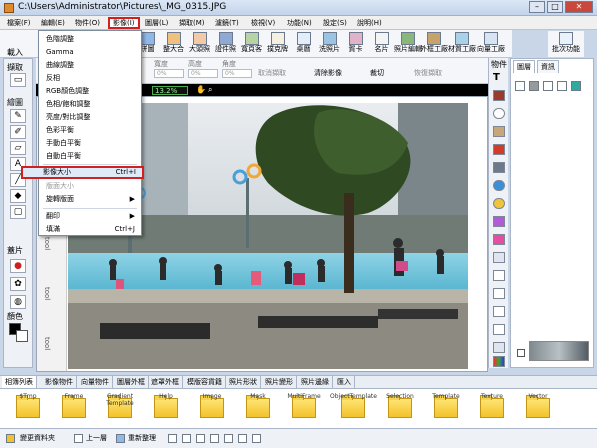 The image size is (597, 448). Describe the element at coordinates (18, 284) in the screenshot. I see `stamp-tool-icon: ✿` at that location.